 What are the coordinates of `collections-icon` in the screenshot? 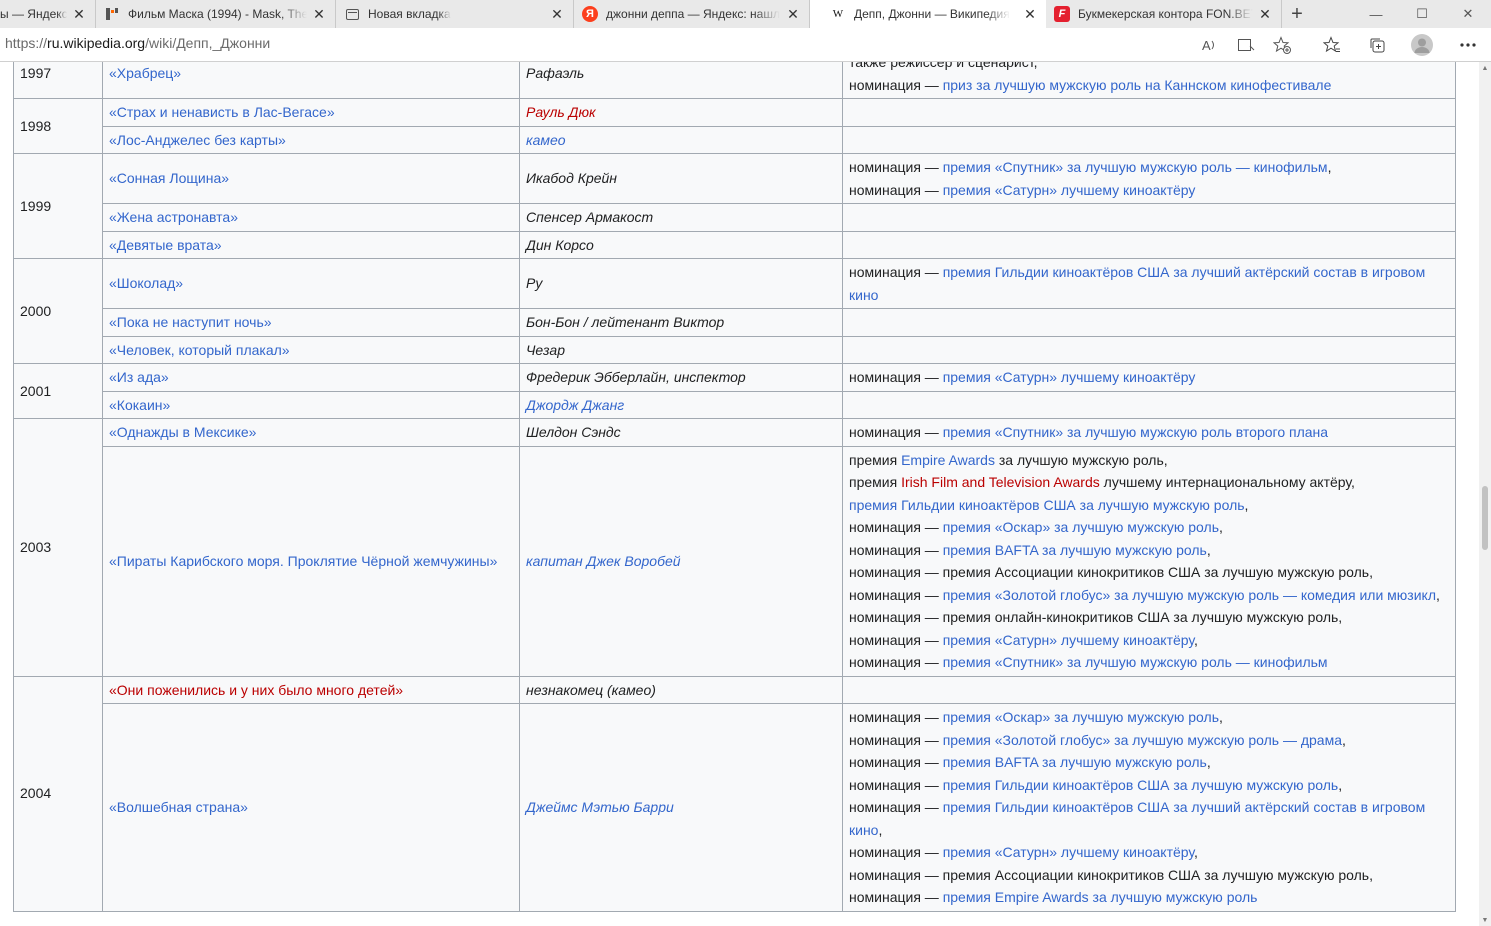 It's located at (1377, 45).